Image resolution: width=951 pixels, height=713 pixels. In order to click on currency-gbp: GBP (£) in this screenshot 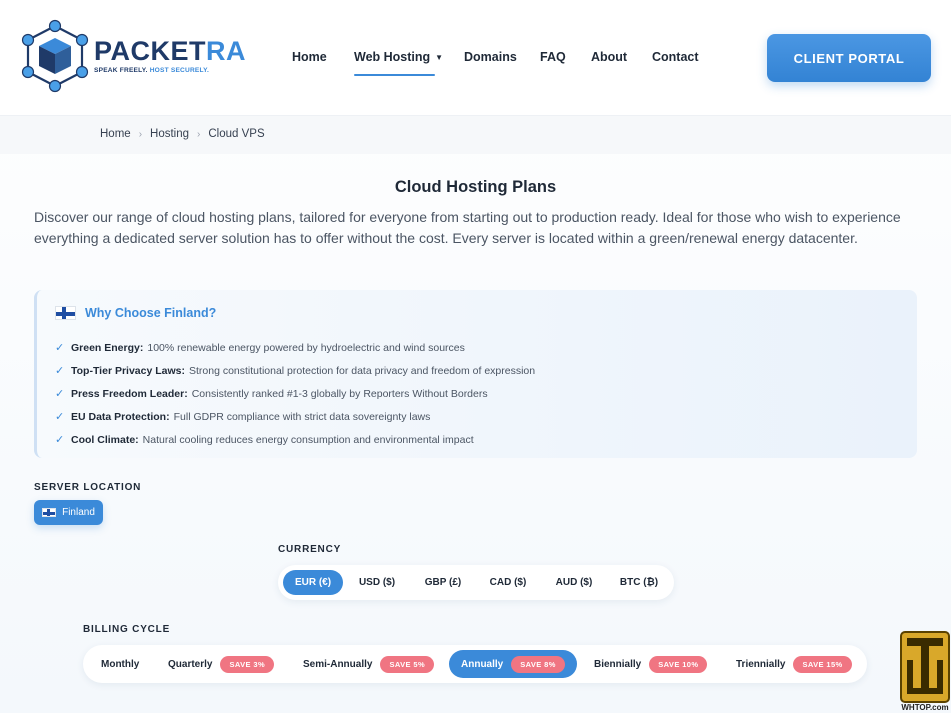, I will do `click(443, 582)`.